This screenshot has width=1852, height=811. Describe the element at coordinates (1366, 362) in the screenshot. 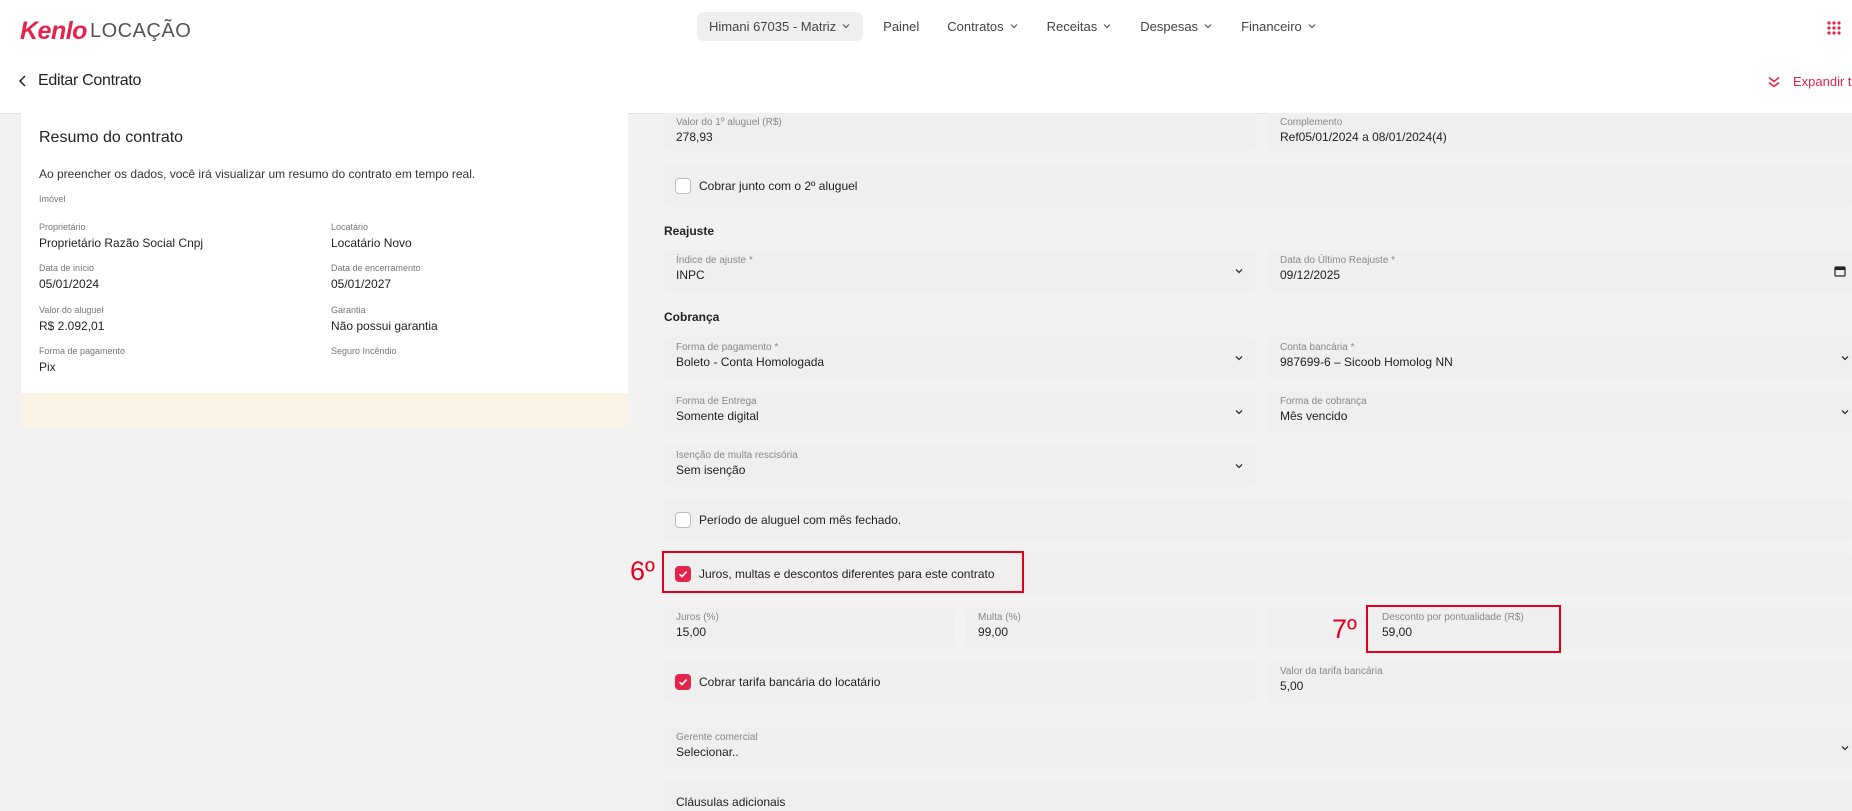

I see `field-value: 987699-6 – Sicoob Homolog NN` at that location.